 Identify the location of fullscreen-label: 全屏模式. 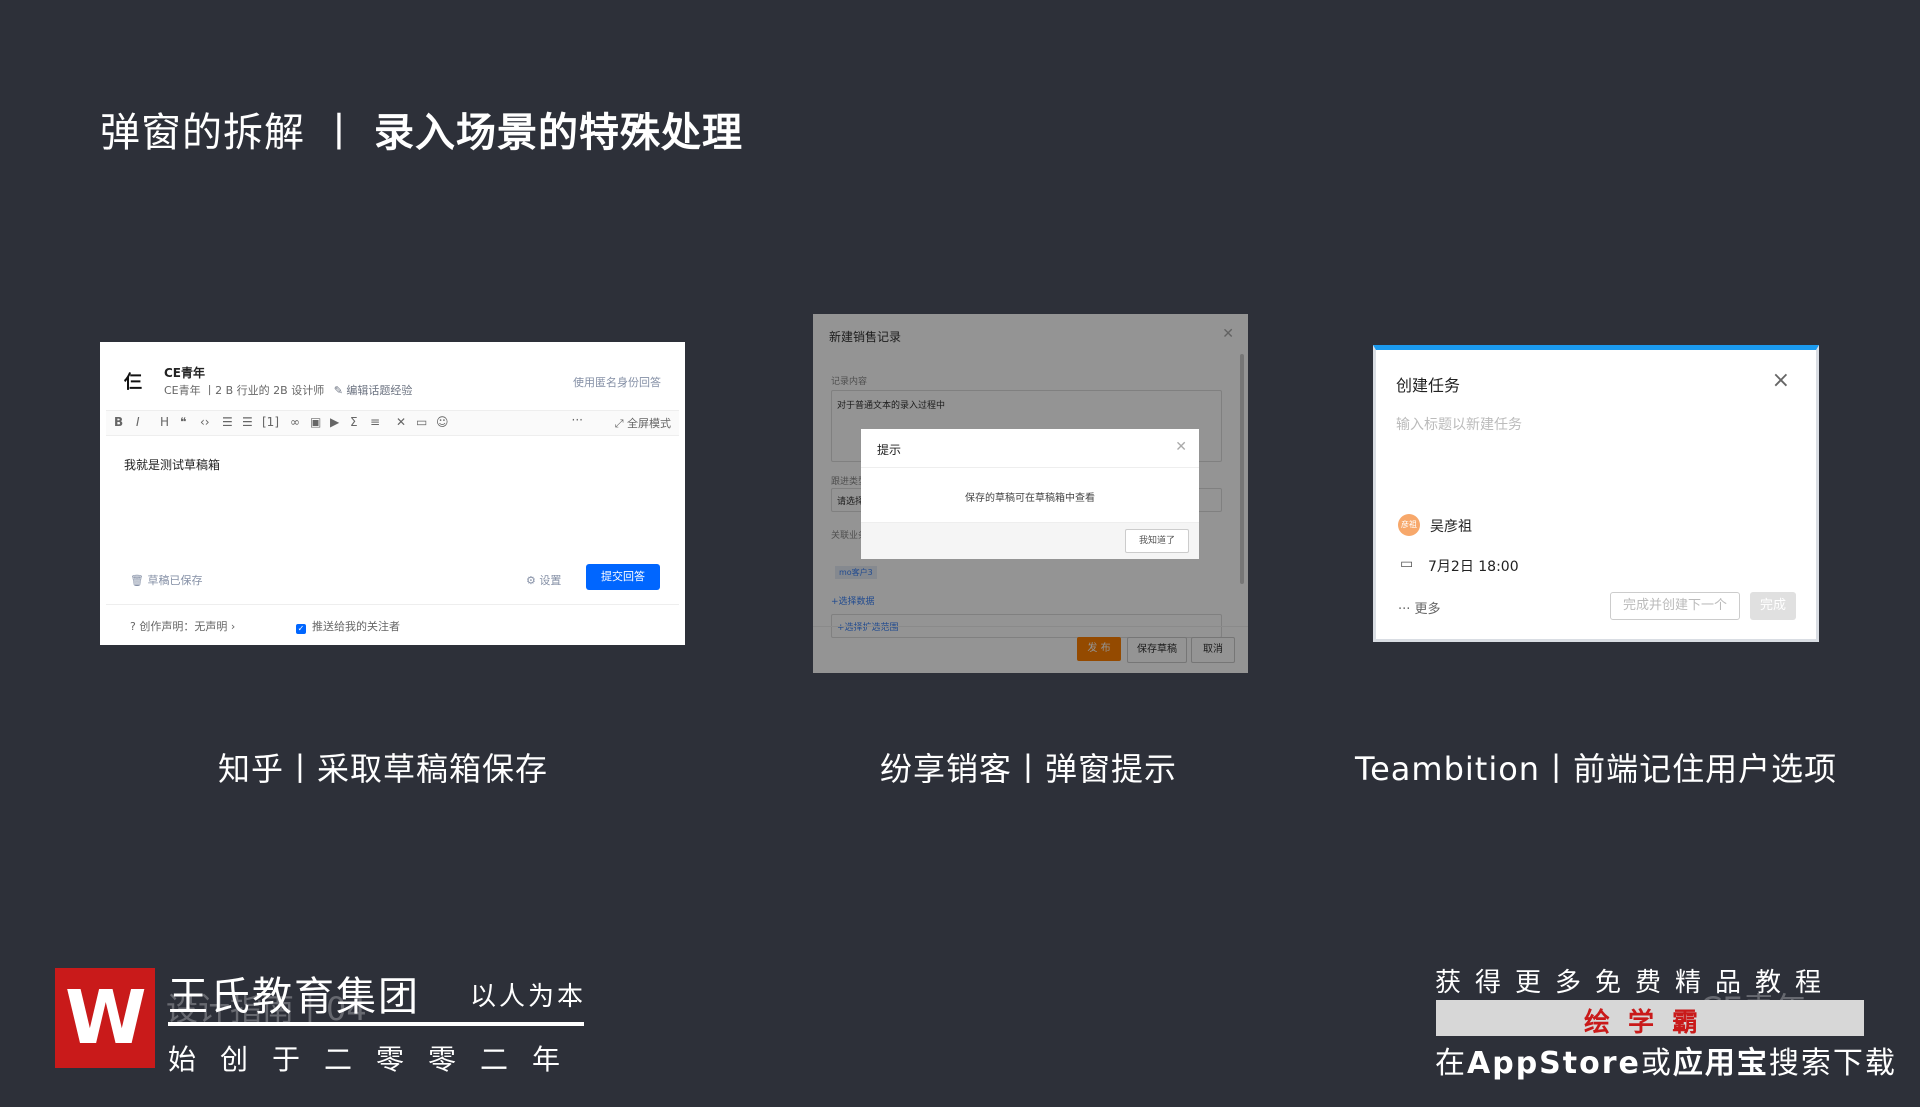
(649, 423).